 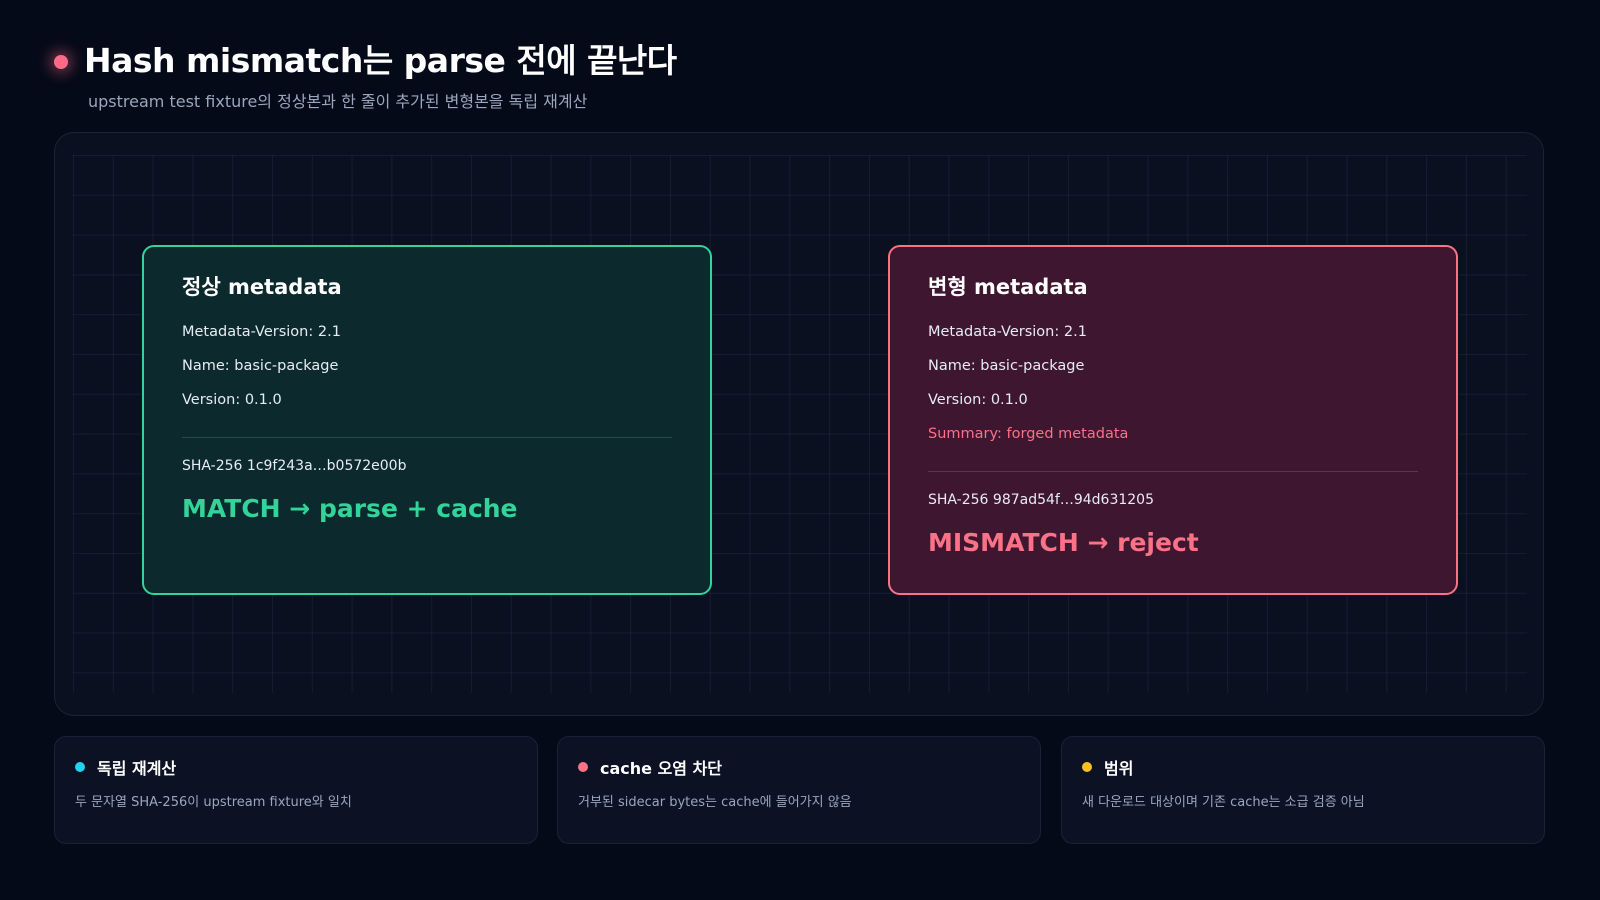 What do you see at coordinates (1028, 434) in the screenshot?
I see `forged-summary-line: Summary: forged metadata` at bounding box center [1028, 434].